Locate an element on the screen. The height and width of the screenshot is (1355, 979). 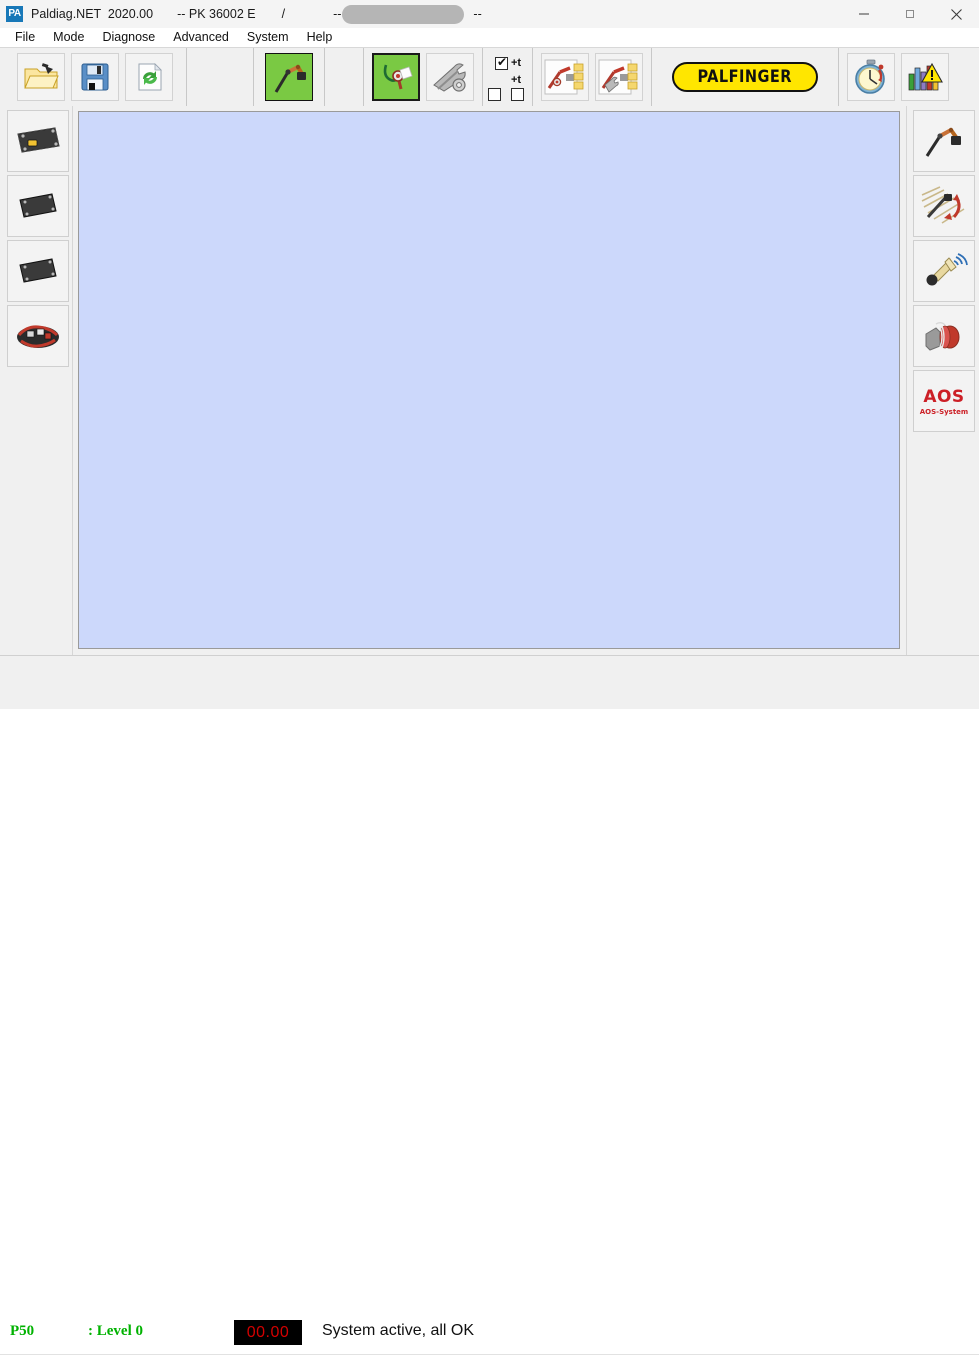
toolbar-group-crane is located at coordinates (289, 77).